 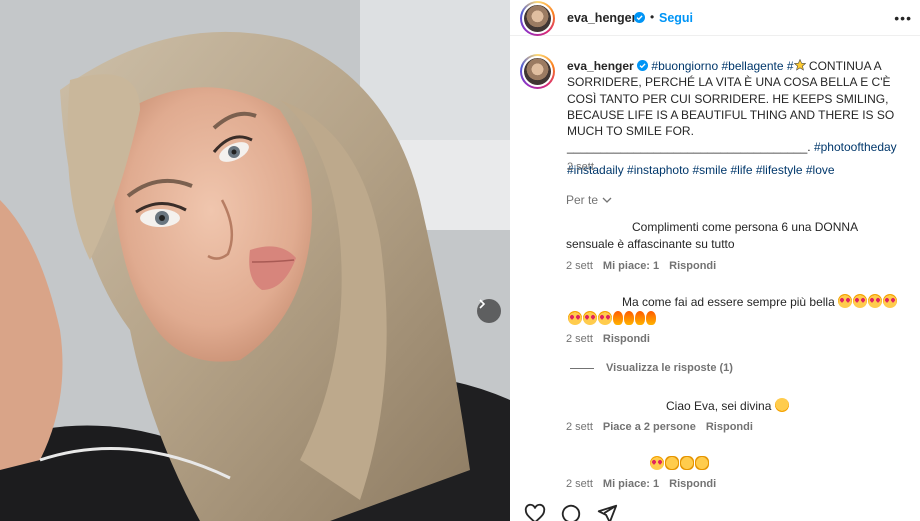 I want to click on send-icon, so click(x=607, y=512).